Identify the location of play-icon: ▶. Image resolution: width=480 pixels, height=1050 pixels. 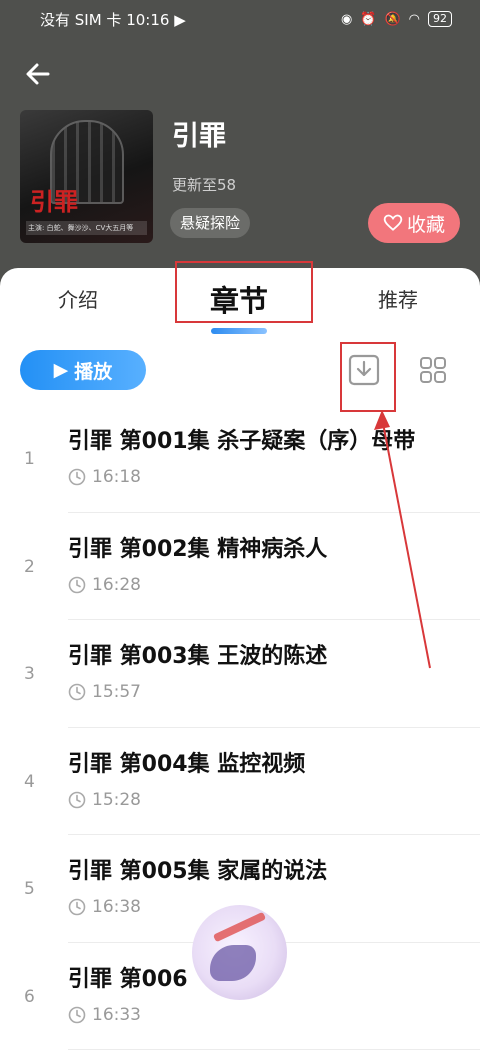
(61, 370).